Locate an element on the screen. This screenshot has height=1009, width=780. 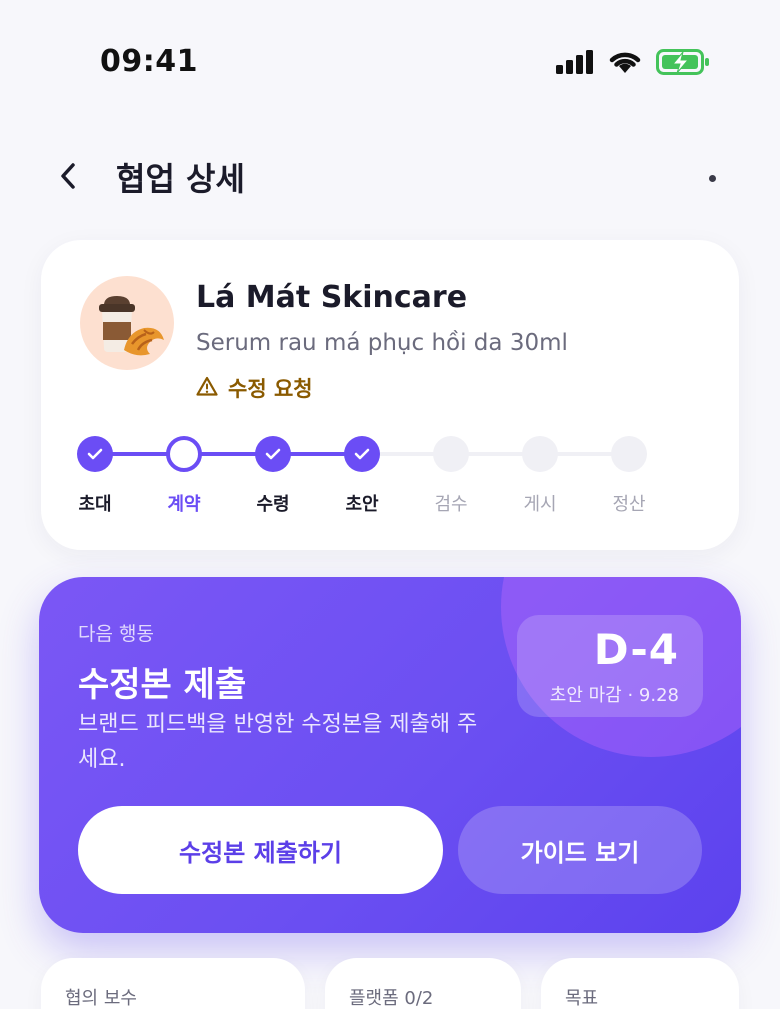
status-bar: 09:41 is located at coordinates (390, 60).